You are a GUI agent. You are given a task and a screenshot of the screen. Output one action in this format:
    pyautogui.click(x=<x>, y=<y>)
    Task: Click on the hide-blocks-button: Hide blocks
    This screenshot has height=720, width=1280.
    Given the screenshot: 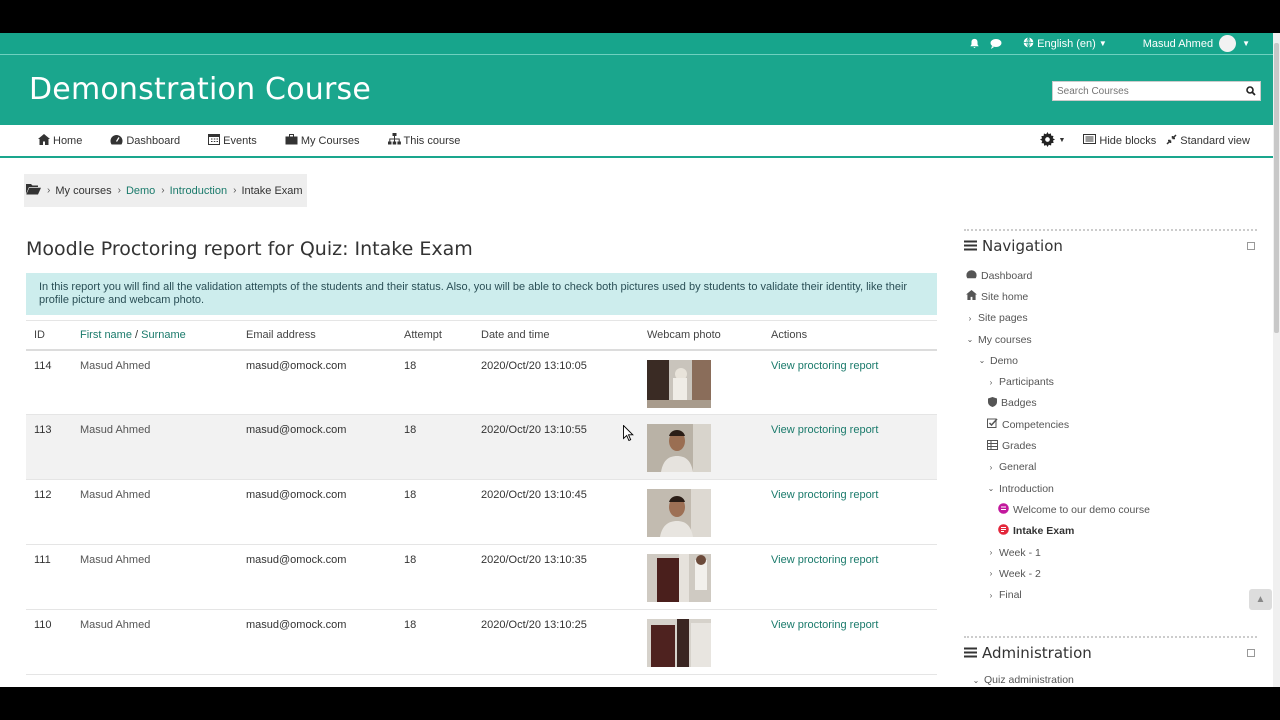 What is the action you would take?
    pyautogui.click(x=1119, y=140)
    